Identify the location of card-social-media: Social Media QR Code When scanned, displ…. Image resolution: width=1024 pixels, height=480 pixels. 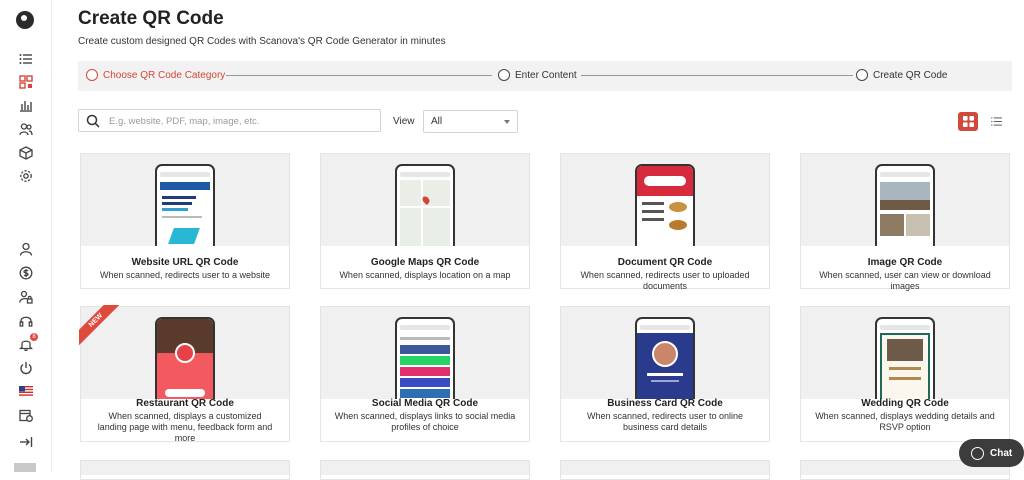
(425, 374).